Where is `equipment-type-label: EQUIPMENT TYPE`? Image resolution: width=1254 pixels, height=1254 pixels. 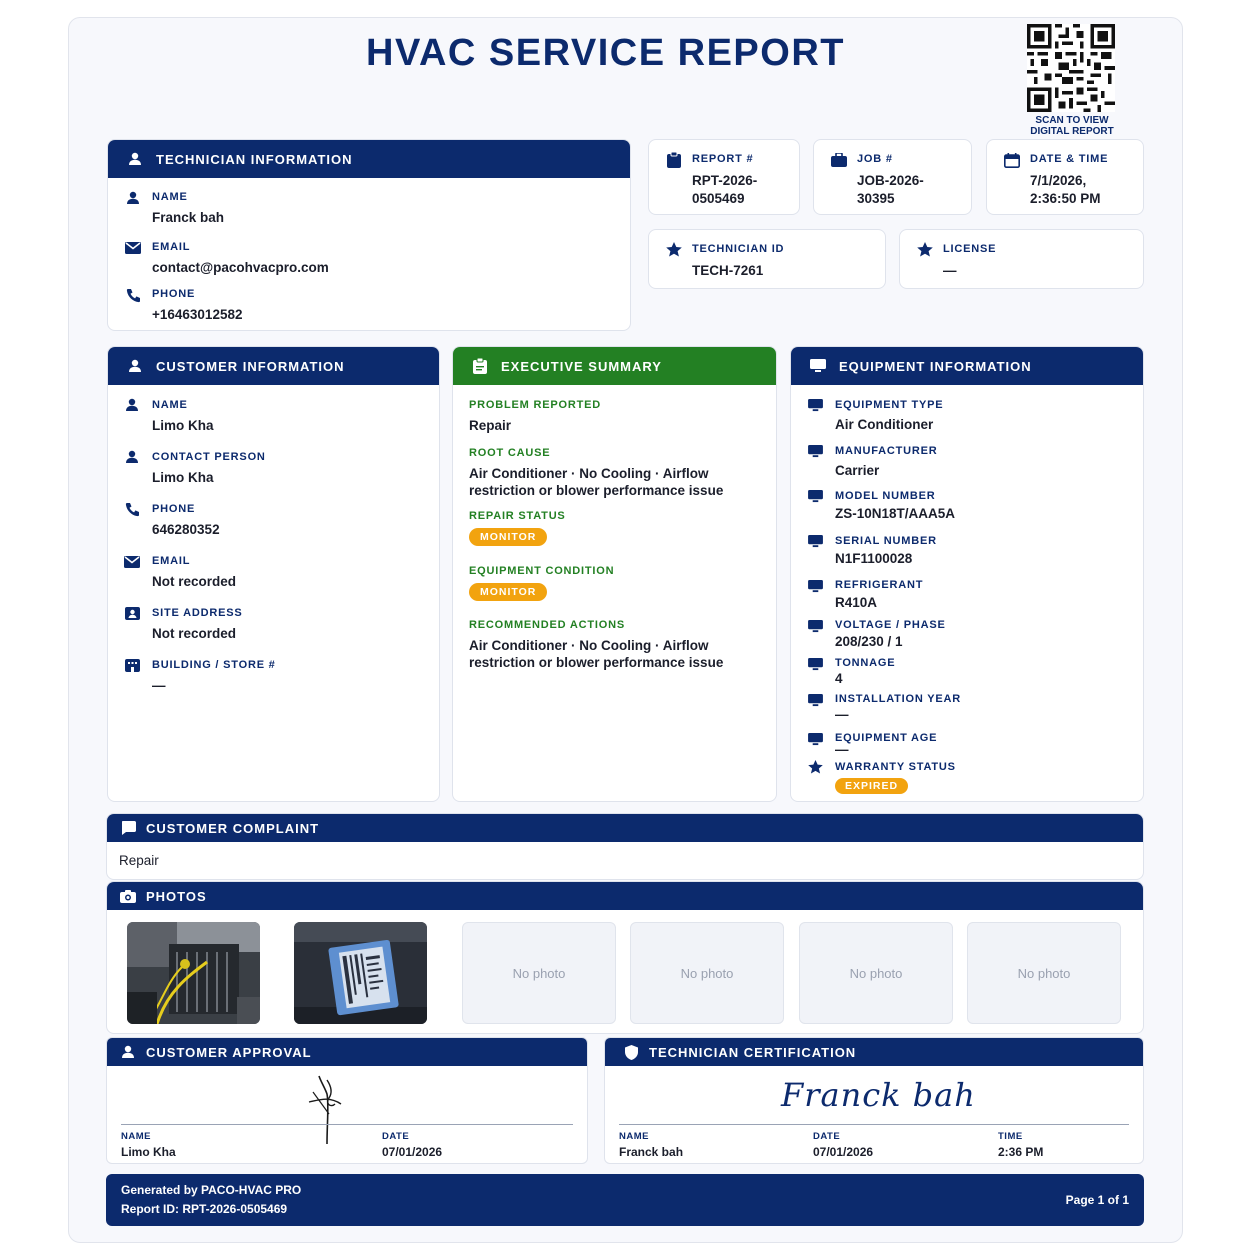
equipment-type-label: EQUIPMENT TYPE is located at coordinates (889, 405).